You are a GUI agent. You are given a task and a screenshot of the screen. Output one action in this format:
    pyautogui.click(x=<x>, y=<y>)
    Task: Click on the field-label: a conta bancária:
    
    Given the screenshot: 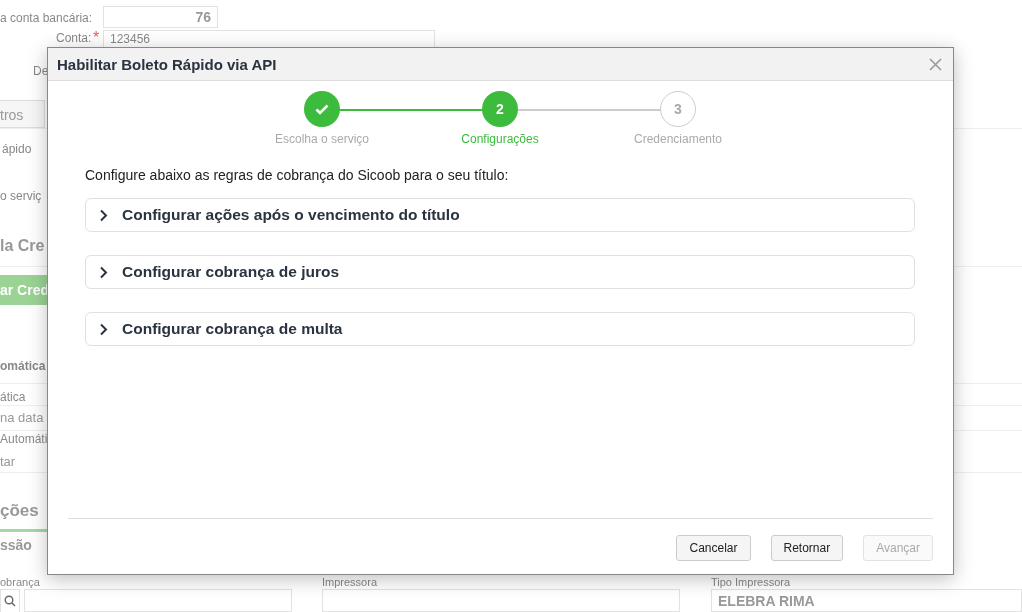 What is the action you would take?
    pyautogui.click(x=46, y=18)
    